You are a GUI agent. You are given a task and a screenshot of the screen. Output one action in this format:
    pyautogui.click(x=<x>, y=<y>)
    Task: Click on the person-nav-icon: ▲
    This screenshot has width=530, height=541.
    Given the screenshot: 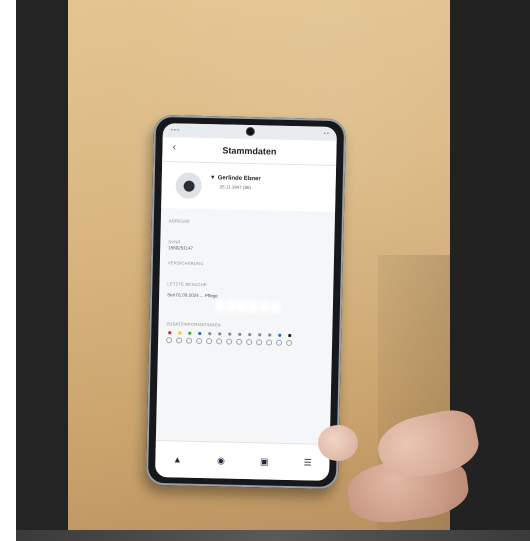 What is the action you would take?
    pyautogui.click(x=177, y=459)
    